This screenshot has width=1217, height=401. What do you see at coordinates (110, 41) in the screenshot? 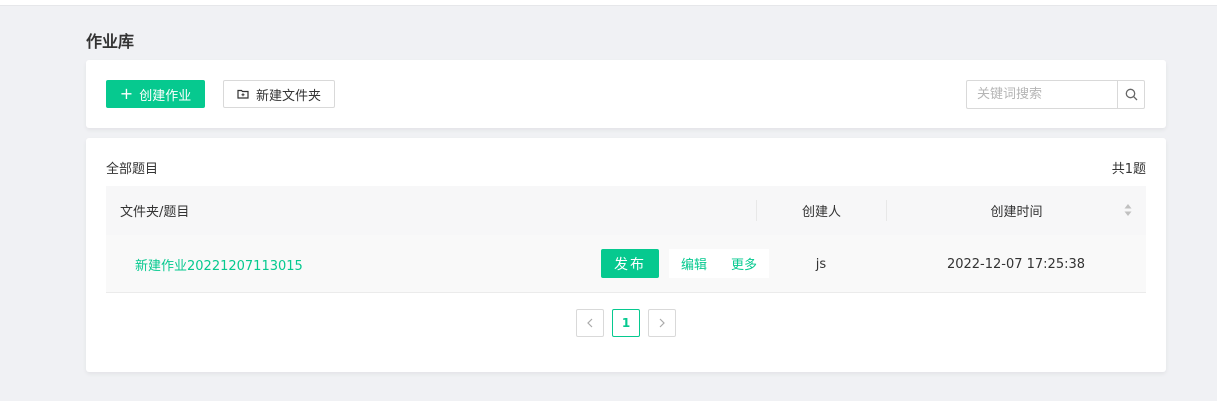
I see `page-title: 作业库` at bounding box center [110, 41].